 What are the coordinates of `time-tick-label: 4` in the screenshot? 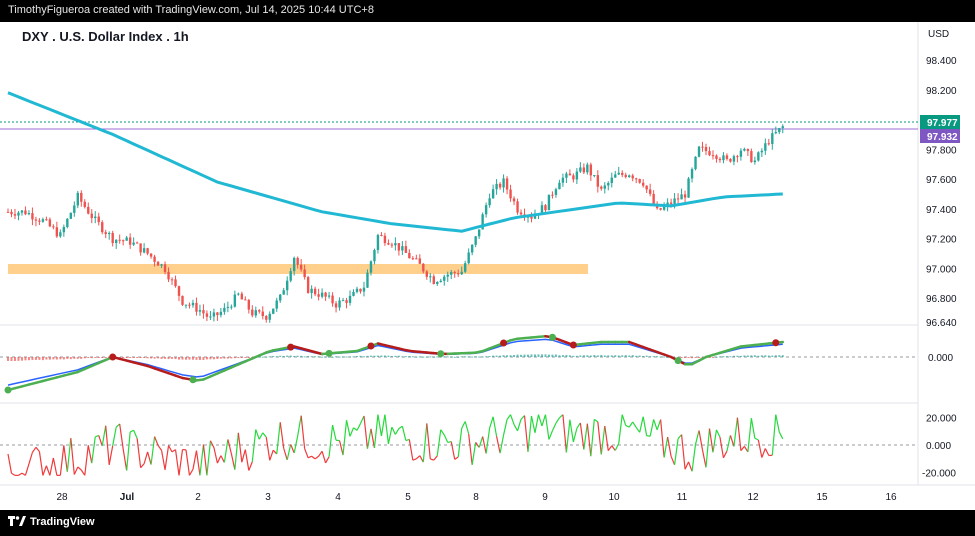 It's located at (338, 497).